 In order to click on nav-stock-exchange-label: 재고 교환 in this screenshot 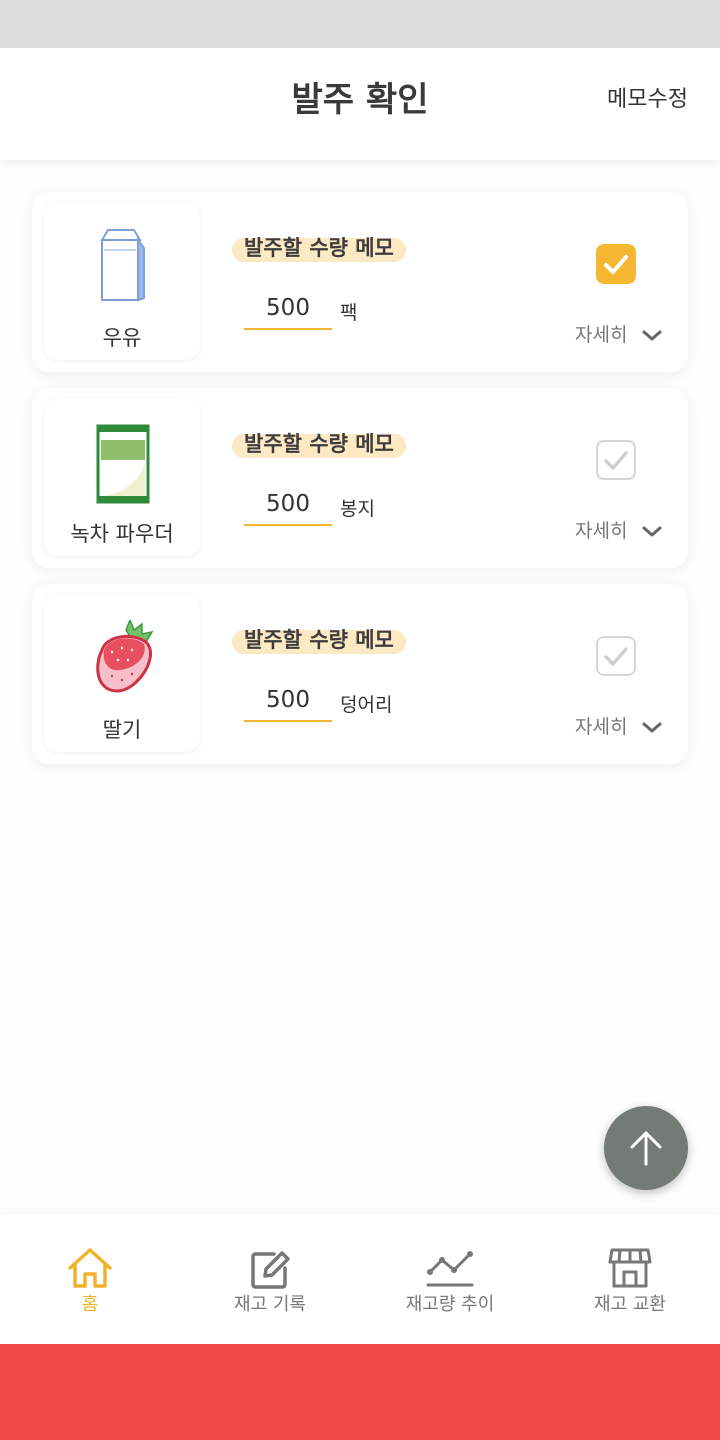, I will do `click(630, 1304)`.